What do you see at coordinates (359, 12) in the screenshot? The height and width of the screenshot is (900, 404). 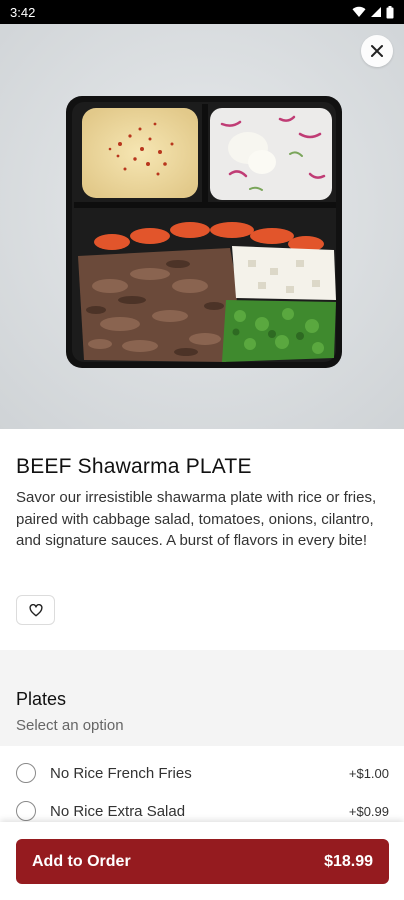 I see `wifi-icon` at bounding box center [359, 12].